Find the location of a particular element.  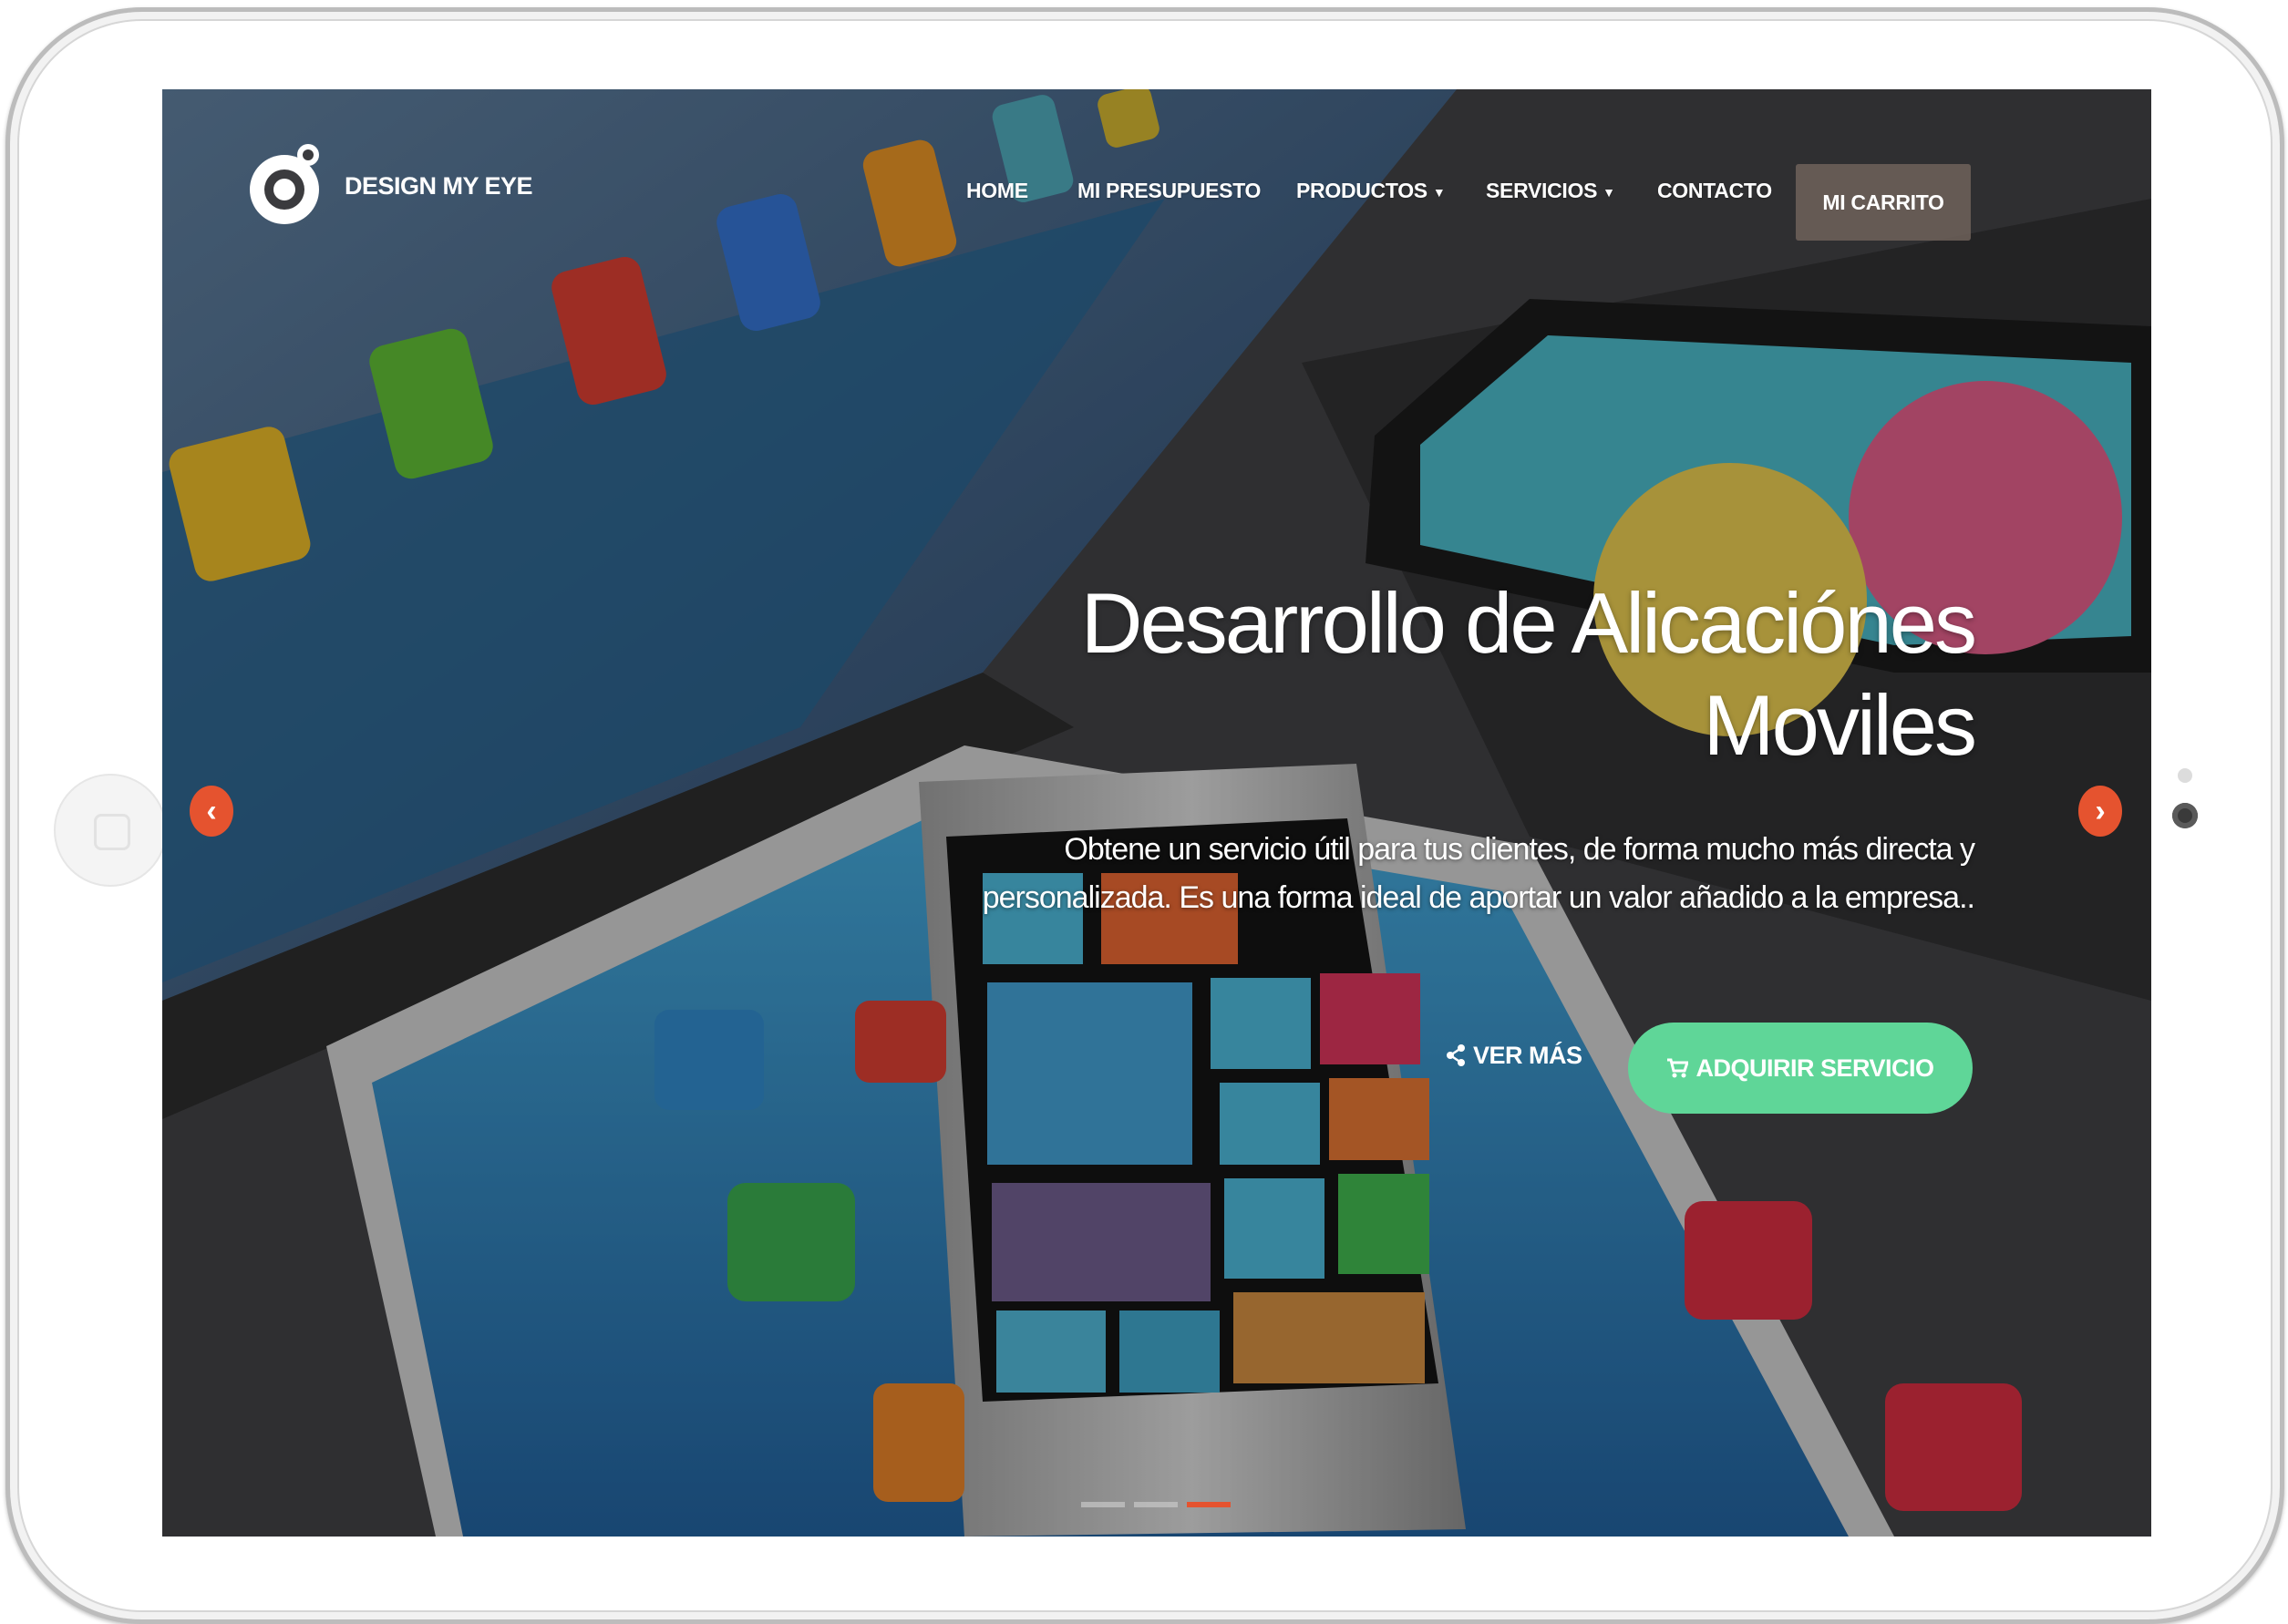

adquirir-servicio-label: ADQUIRIR SERVICIO is located at coordinates (1814, 1068).